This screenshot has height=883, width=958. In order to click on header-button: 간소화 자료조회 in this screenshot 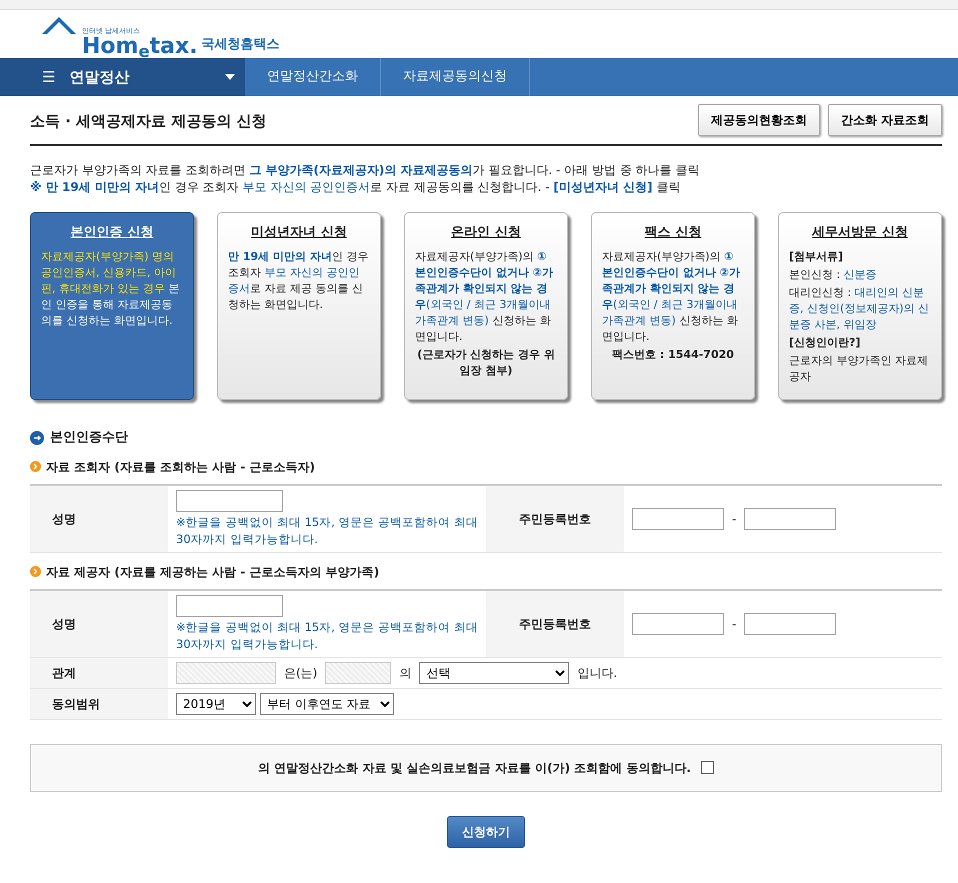, I will do `click(885, 120)`.